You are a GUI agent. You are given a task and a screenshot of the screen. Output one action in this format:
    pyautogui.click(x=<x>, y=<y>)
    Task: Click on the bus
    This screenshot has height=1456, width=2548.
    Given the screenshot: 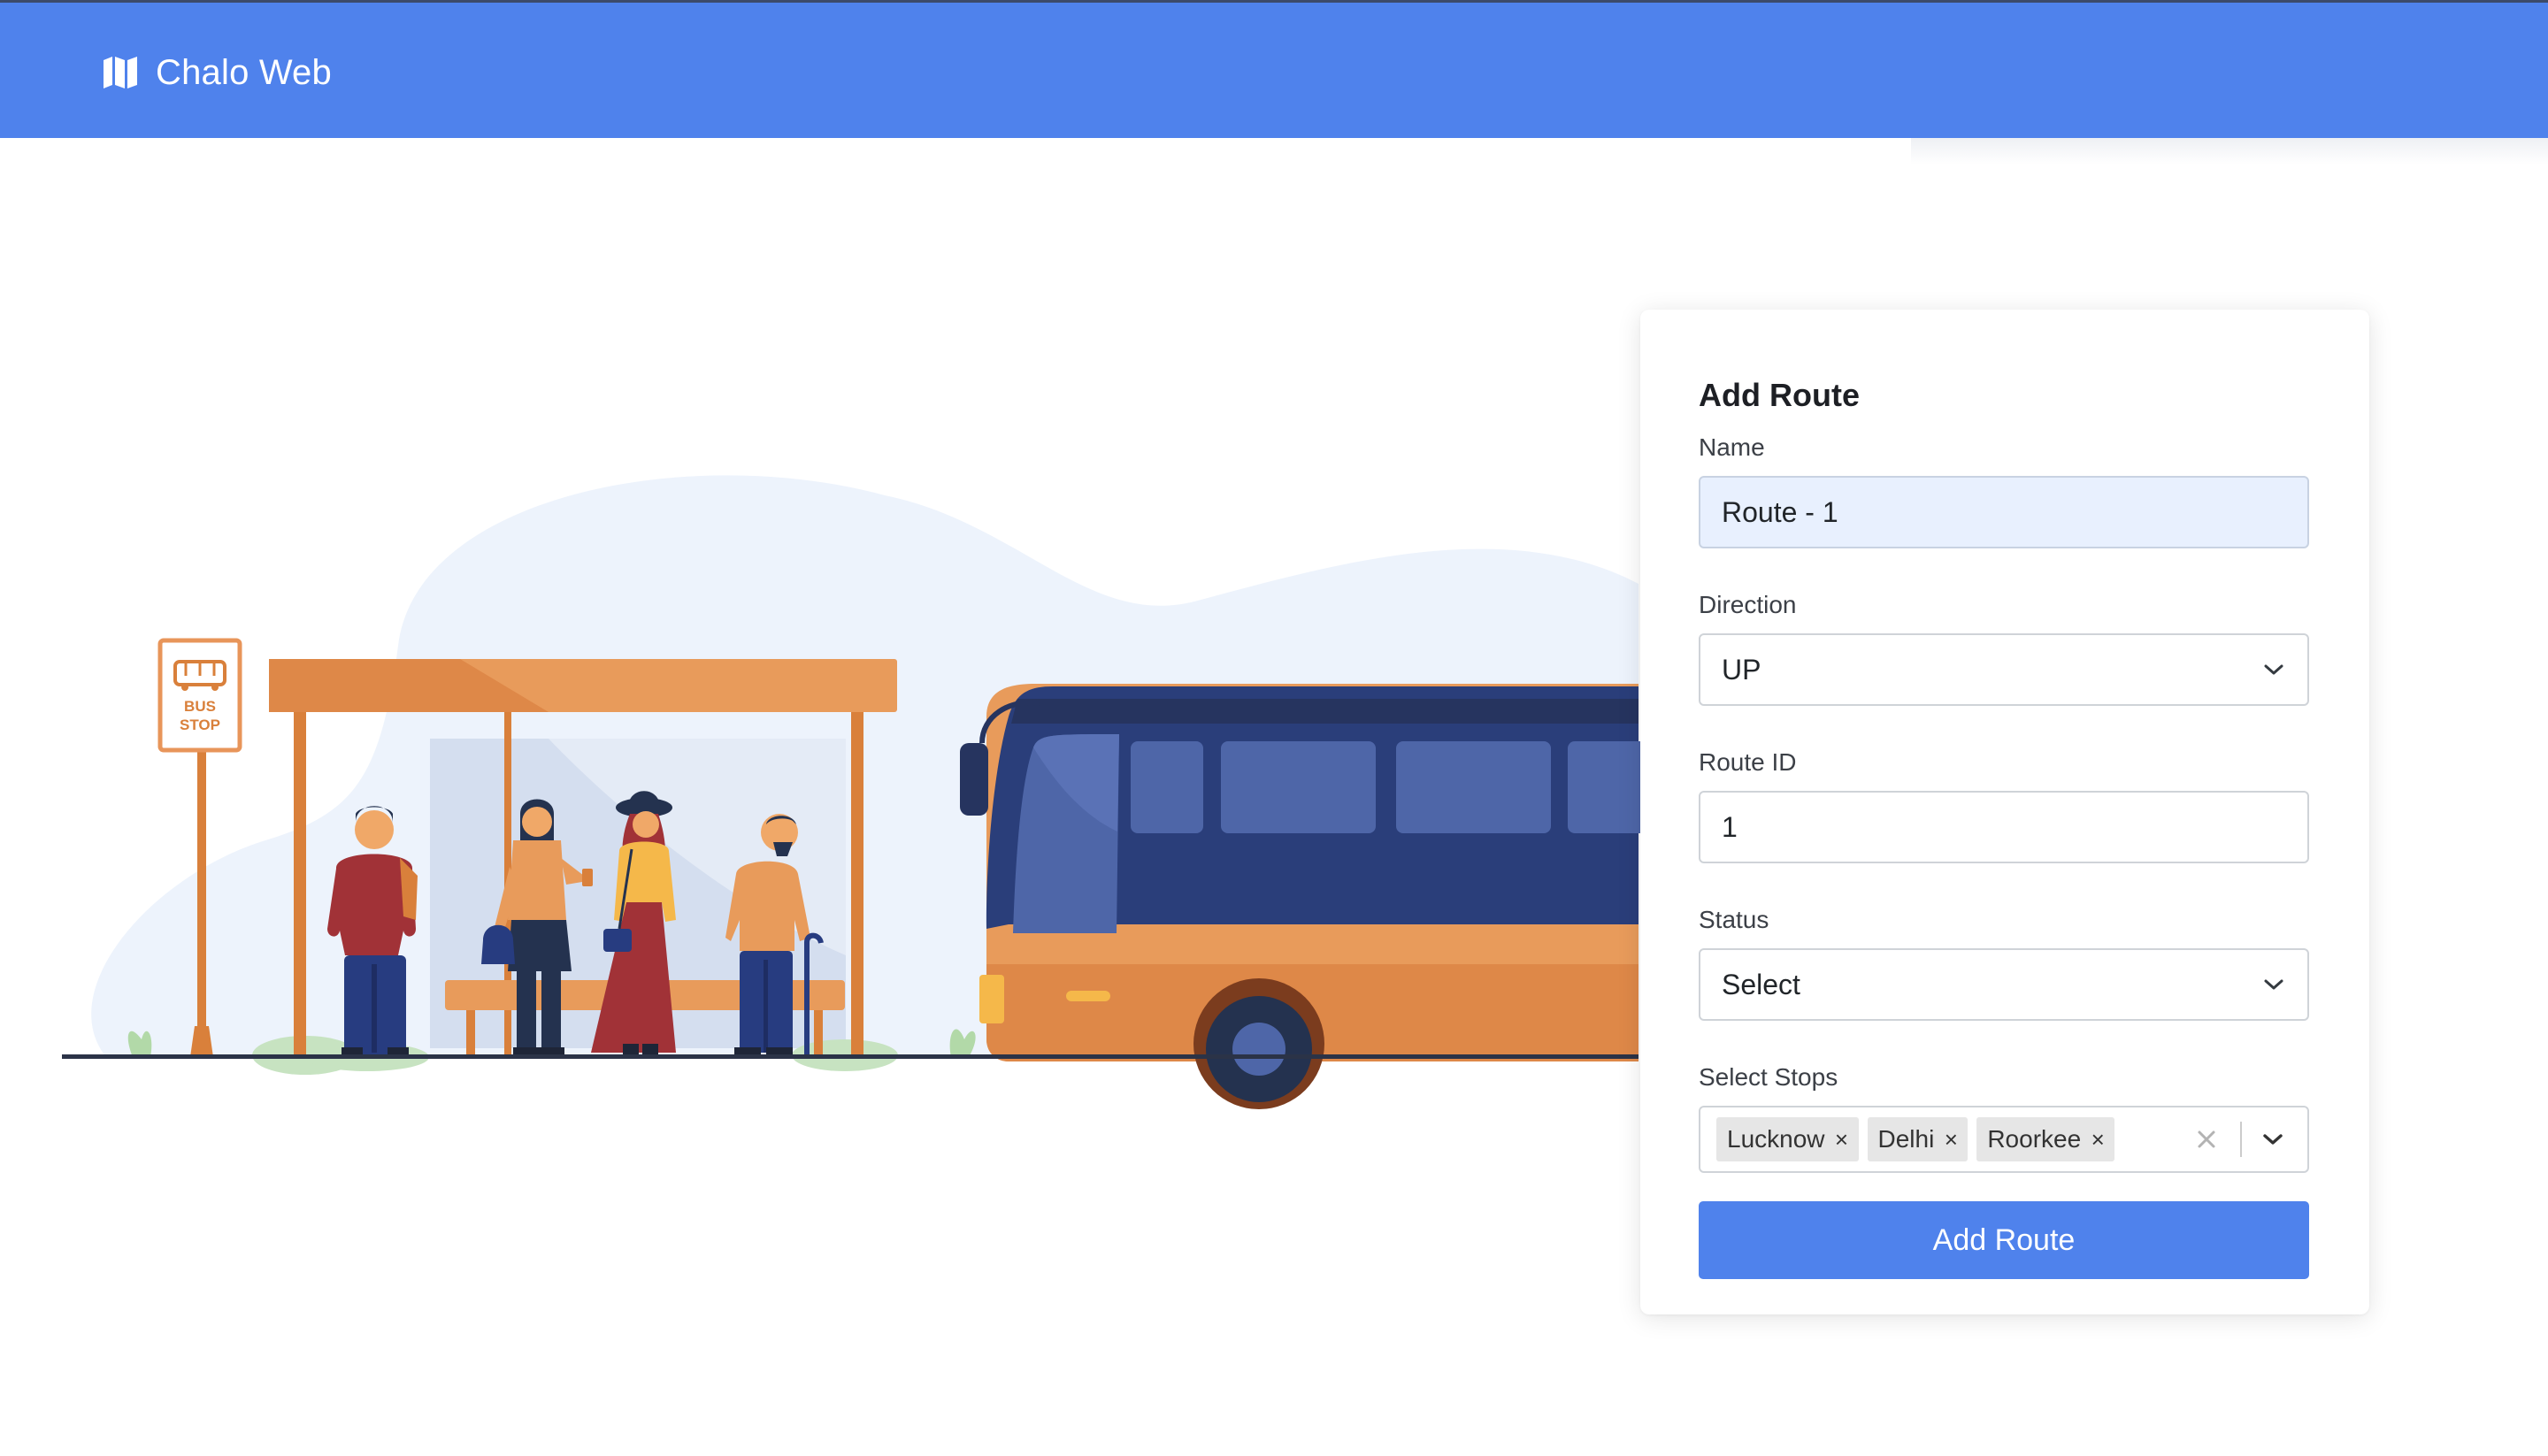 What is the action you would take?
    pyautogui.click(x=1303, y=896)
    